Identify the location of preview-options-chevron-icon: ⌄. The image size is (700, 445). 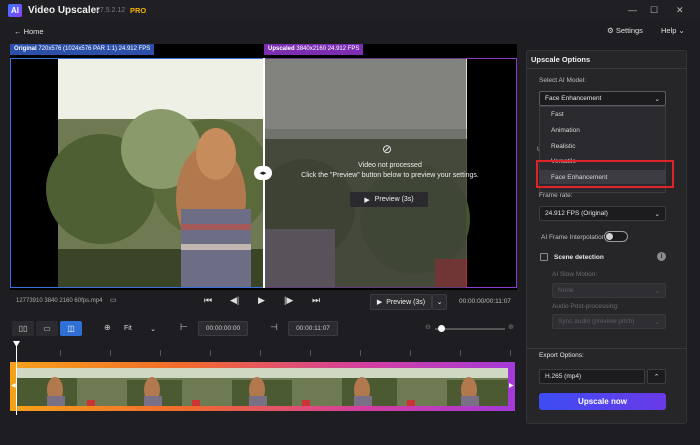
(439, 302).